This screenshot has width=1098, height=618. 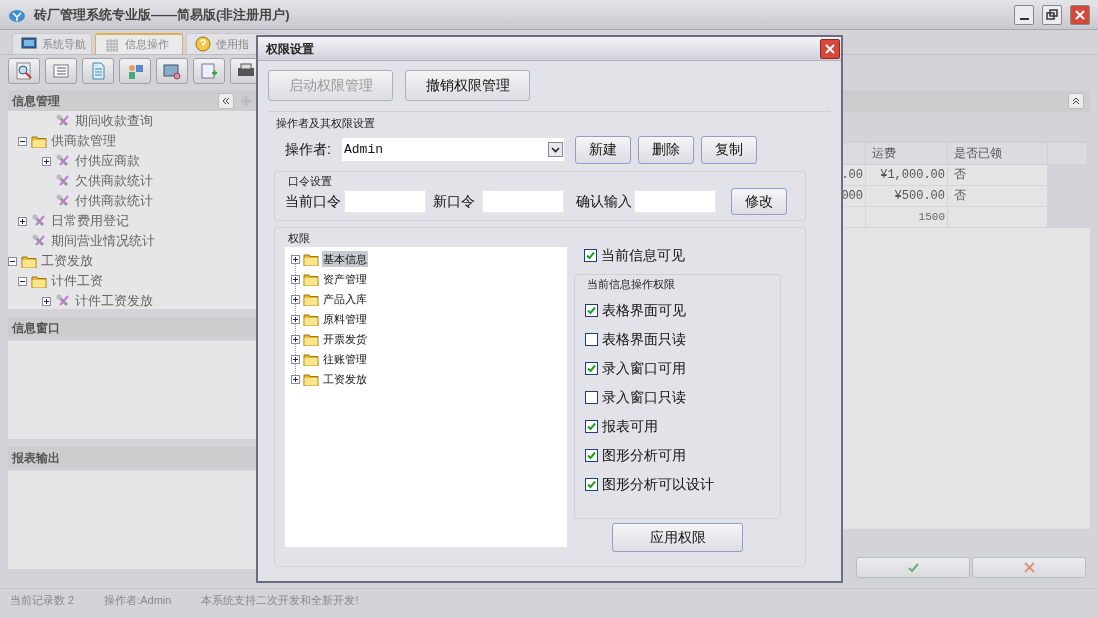 I want to click on tree-item: 欠供商款统计, so click(x=114, y=181).